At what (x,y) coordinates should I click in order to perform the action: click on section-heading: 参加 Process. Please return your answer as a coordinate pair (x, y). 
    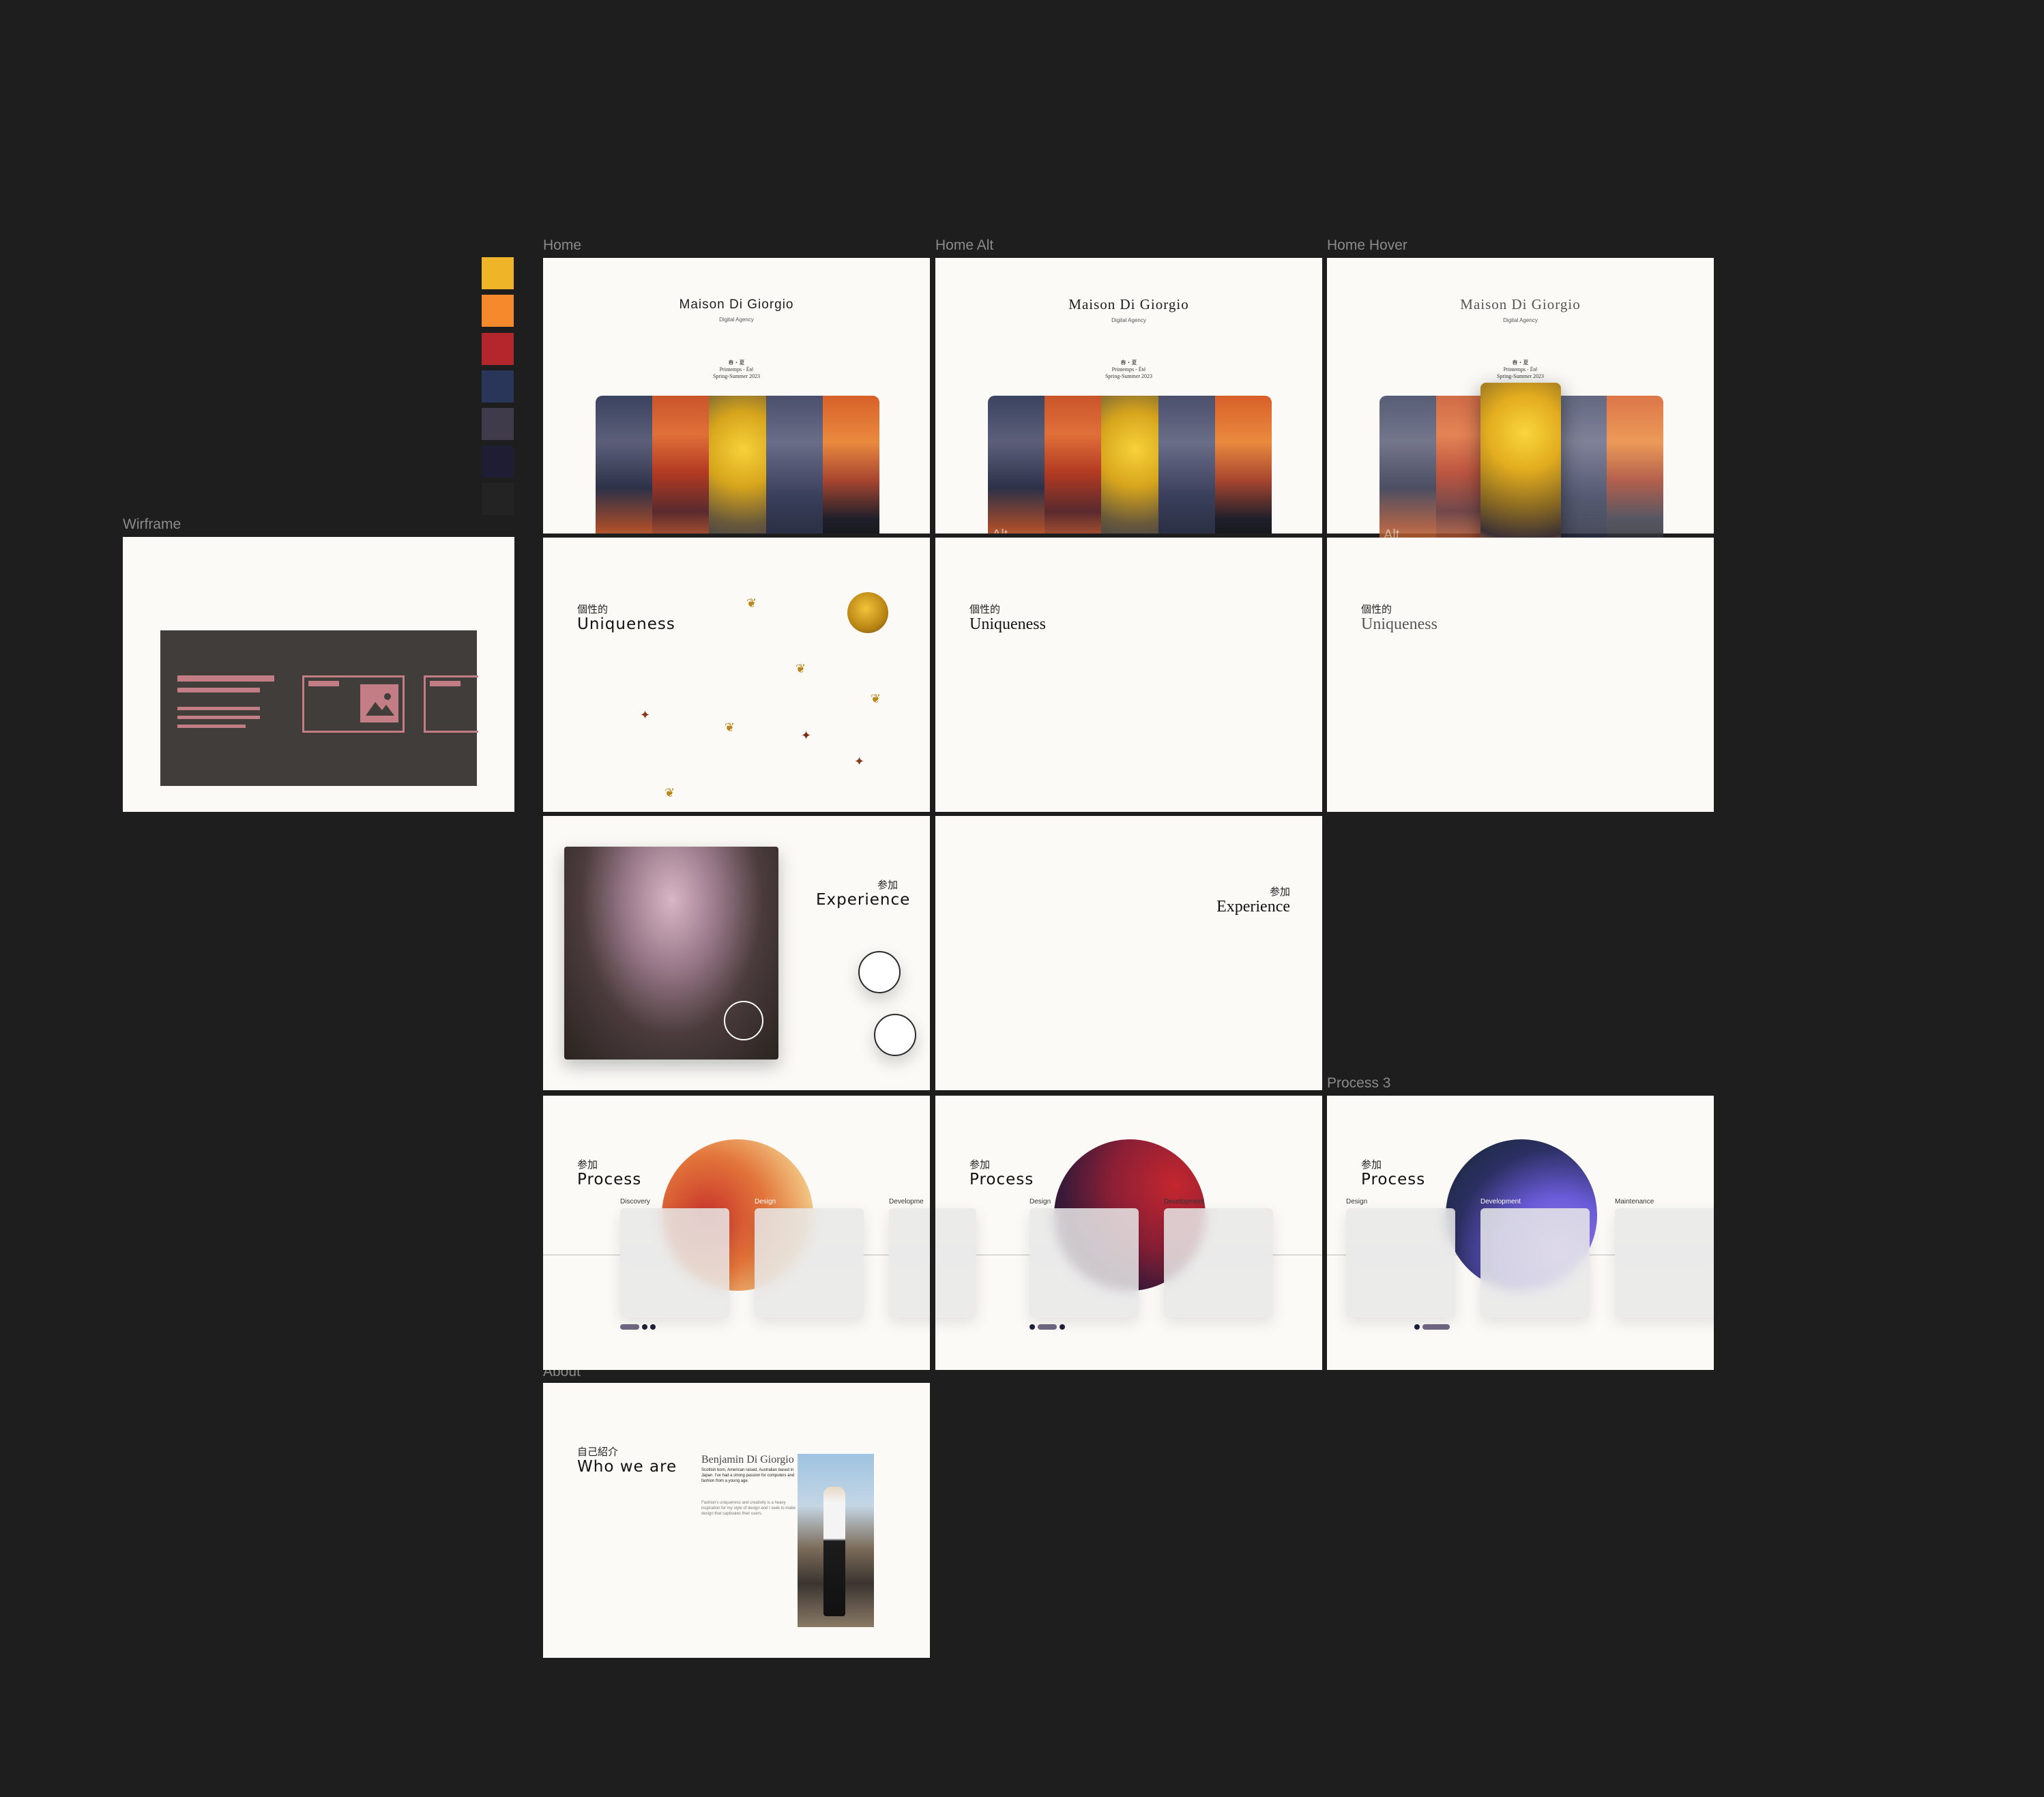
    Looking at the image, I should click on (1001, 1173).